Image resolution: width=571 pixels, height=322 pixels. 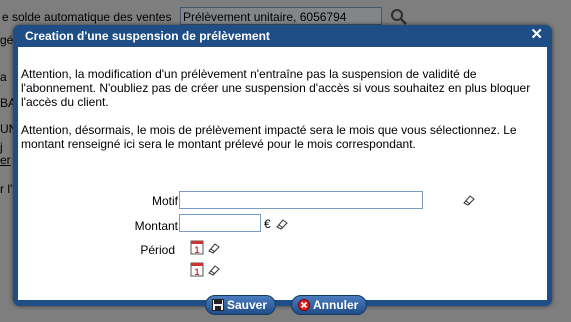 What do you see at coordinates (156, 226) in the screenshot?
I see `montant-label: Montant` at bounding box center [156, 226].